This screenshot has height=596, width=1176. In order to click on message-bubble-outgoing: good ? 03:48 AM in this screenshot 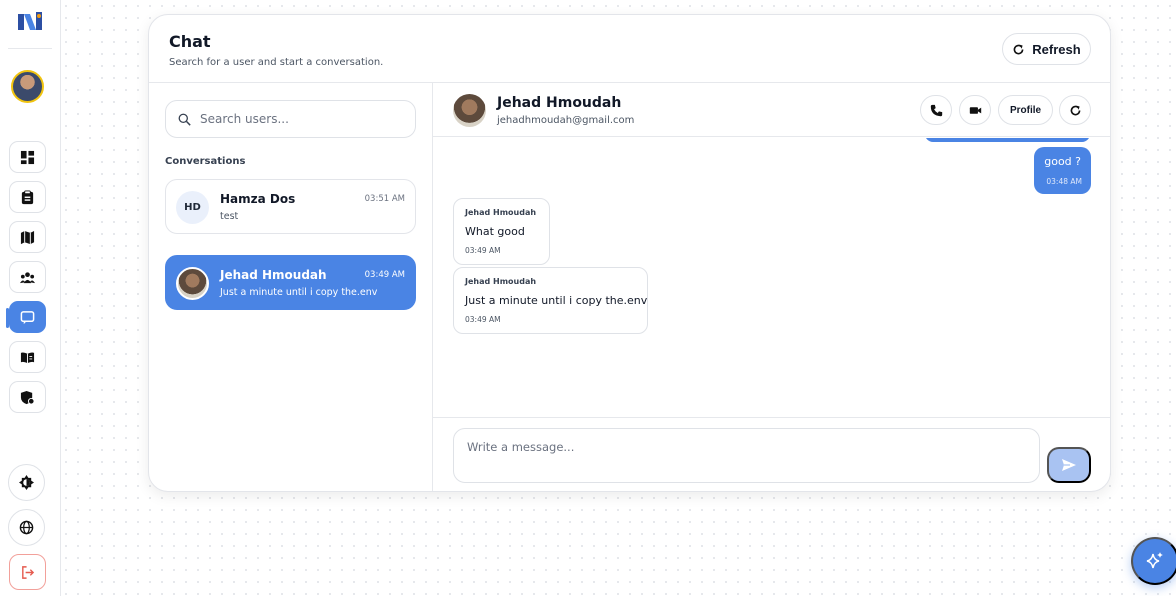, I will do `click(1062, 170)`.